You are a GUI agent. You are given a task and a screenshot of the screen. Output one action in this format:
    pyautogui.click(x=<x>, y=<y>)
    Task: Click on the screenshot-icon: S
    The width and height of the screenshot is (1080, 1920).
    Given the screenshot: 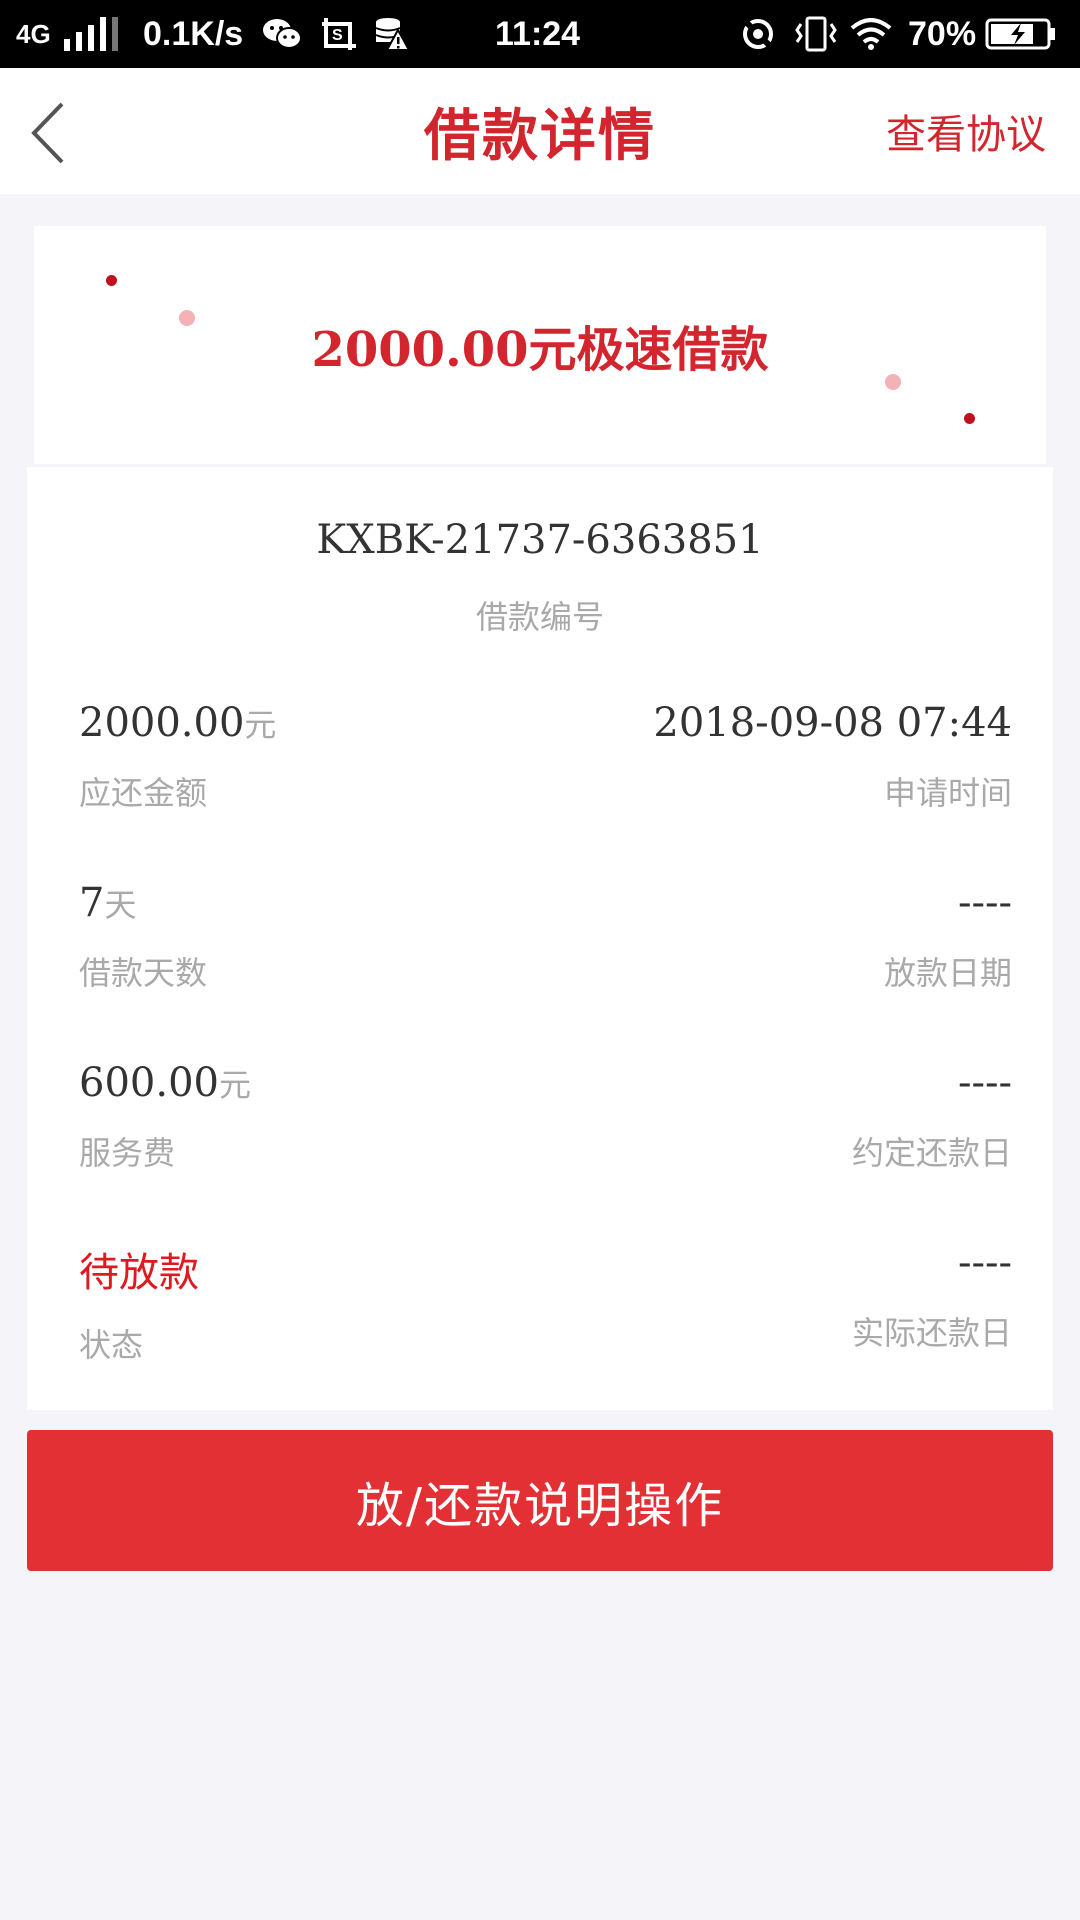 What is the action you would take?
    pyautogui.click(x=340, y=34)
    